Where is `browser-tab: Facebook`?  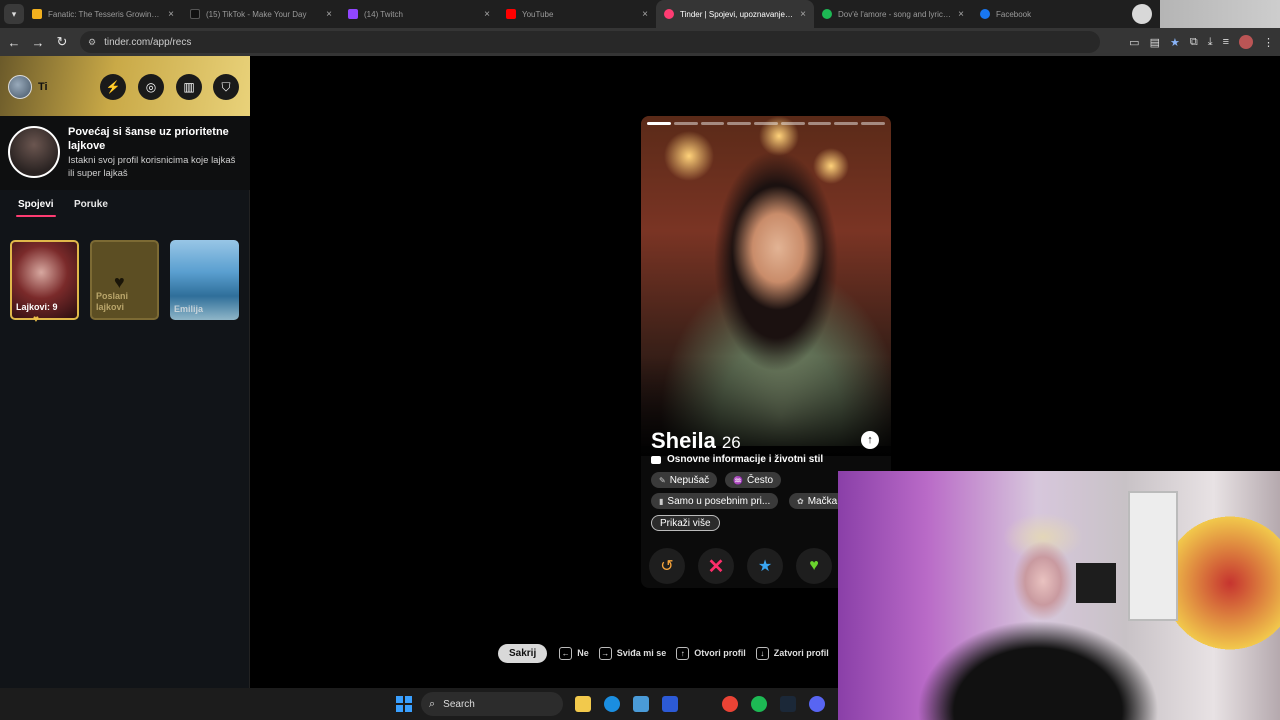
browser-tab: Facebook is located at coordinates (1047, 14).